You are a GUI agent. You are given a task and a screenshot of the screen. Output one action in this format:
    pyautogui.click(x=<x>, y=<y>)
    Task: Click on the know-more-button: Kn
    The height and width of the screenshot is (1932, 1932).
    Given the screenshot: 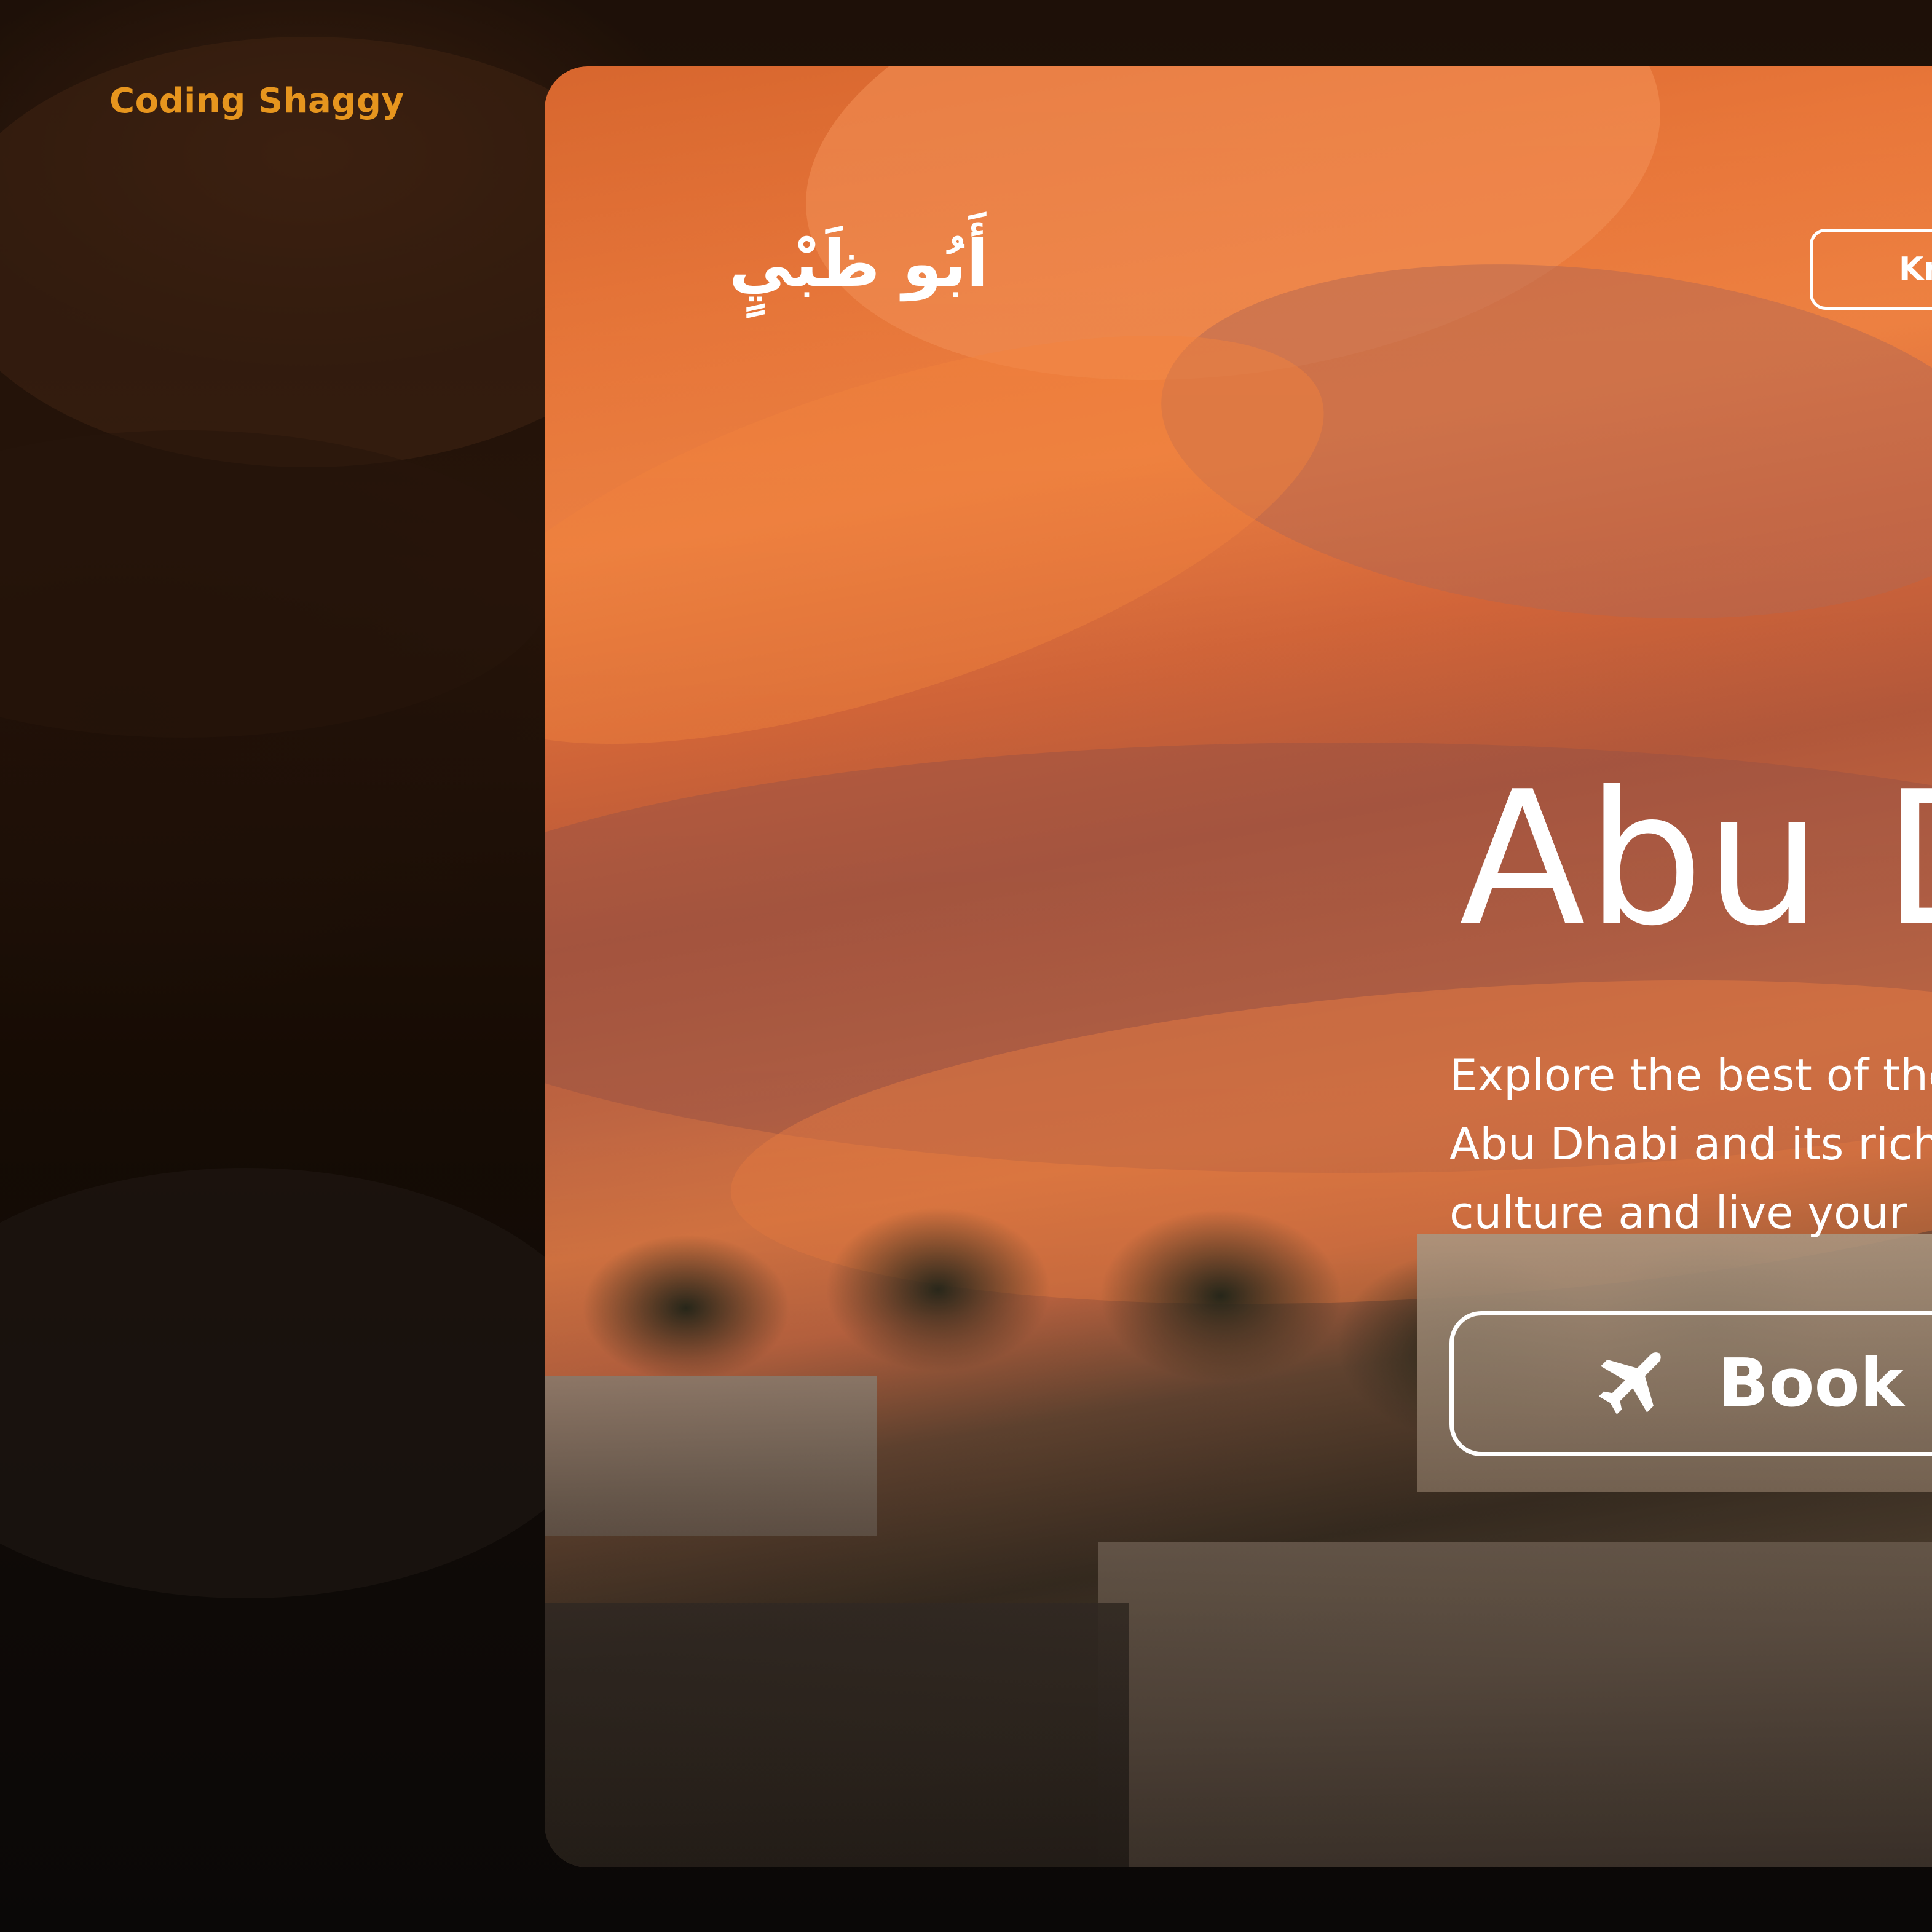 What is the action you would take?
    pyautogui.click(x=1871, y=269)
    